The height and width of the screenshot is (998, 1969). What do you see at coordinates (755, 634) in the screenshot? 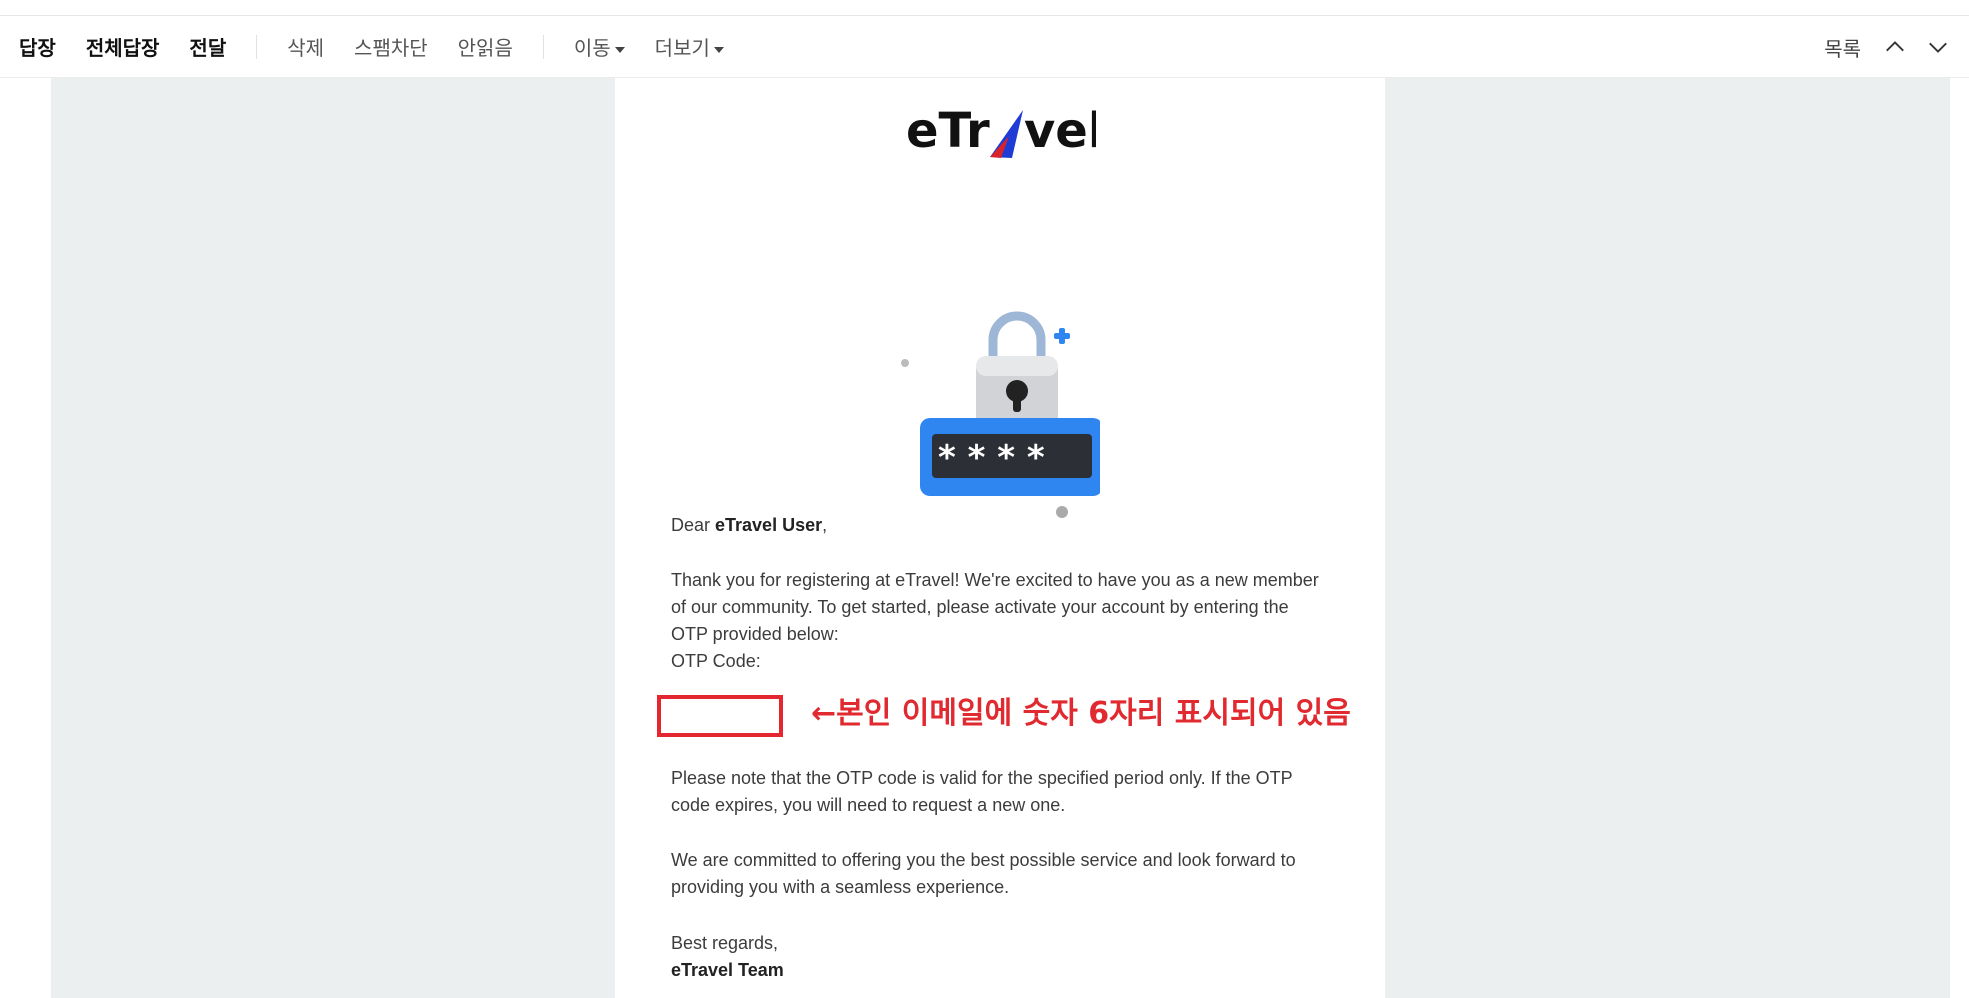
I see `intro-line: OTP provided below:` at bounding box center [755, 634].